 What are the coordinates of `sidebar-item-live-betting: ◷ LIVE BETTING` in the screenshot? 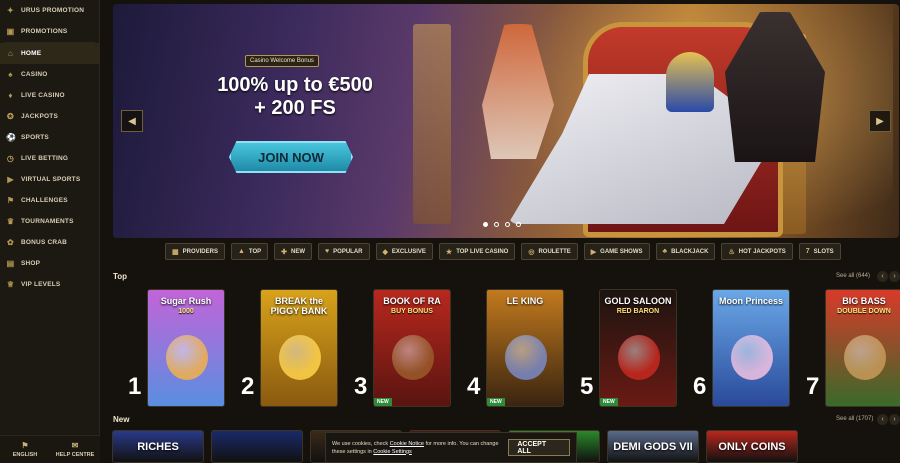 It's located at (49, 158).